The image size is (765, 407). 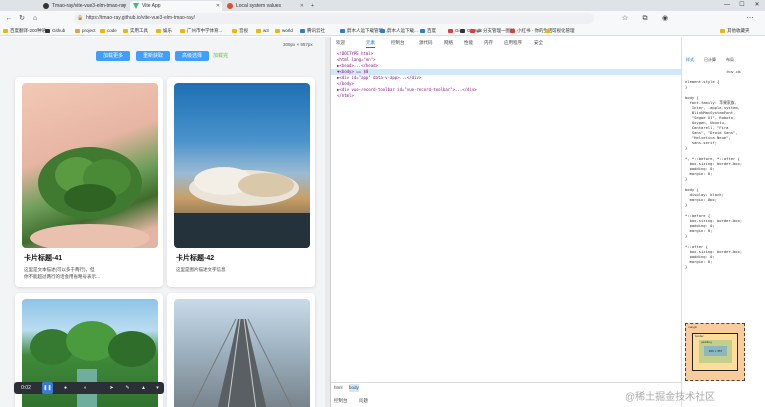 I want to click on watermark: @稀土掘金技术社区, so click(x=670, y=397).